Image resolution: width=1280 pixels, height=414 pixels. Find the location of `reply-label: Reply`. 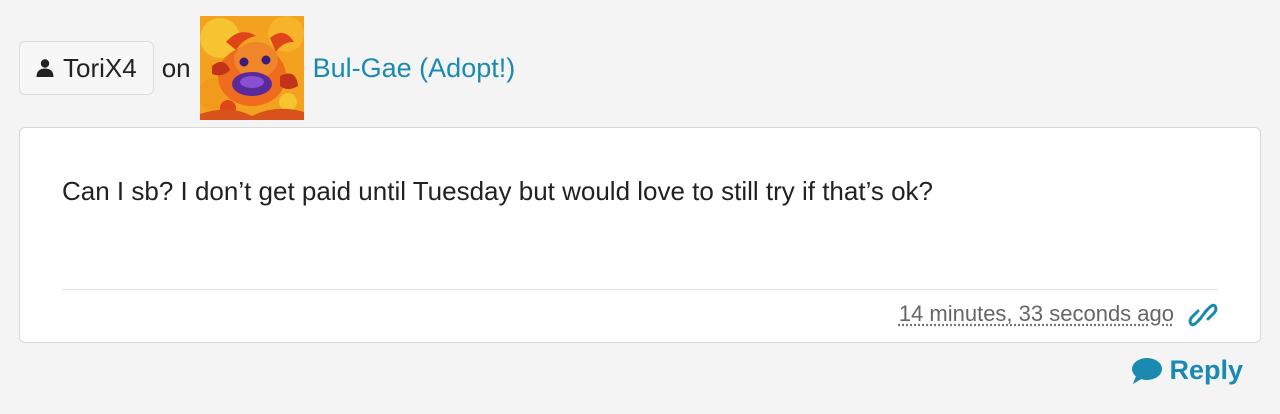

reply-label: Reply is located at coordinates (1206, 370).